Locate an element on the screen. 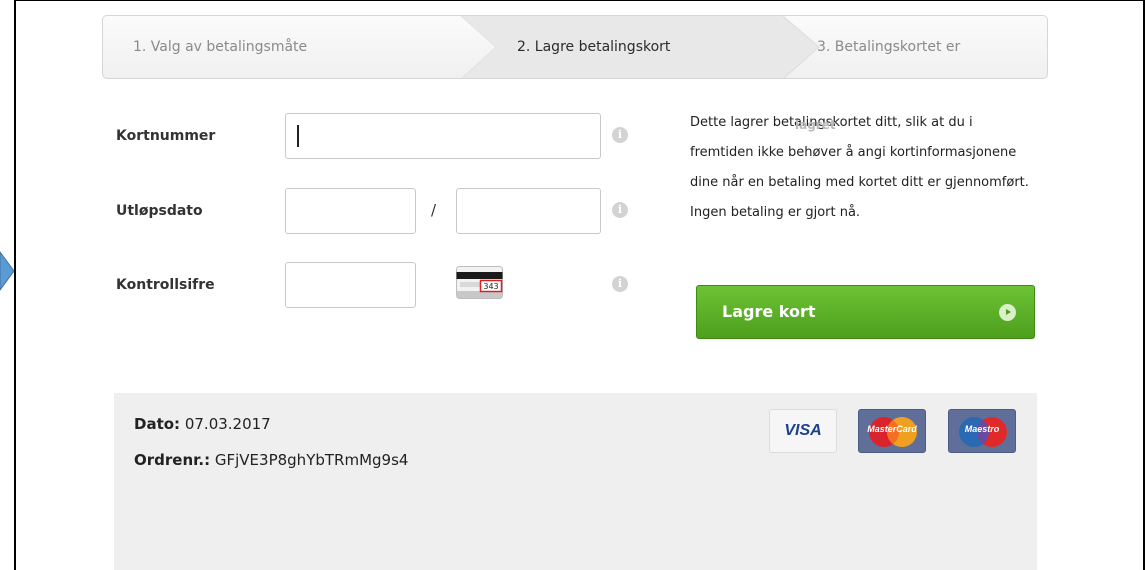  card-number-input is located at coordinates (443, 136).